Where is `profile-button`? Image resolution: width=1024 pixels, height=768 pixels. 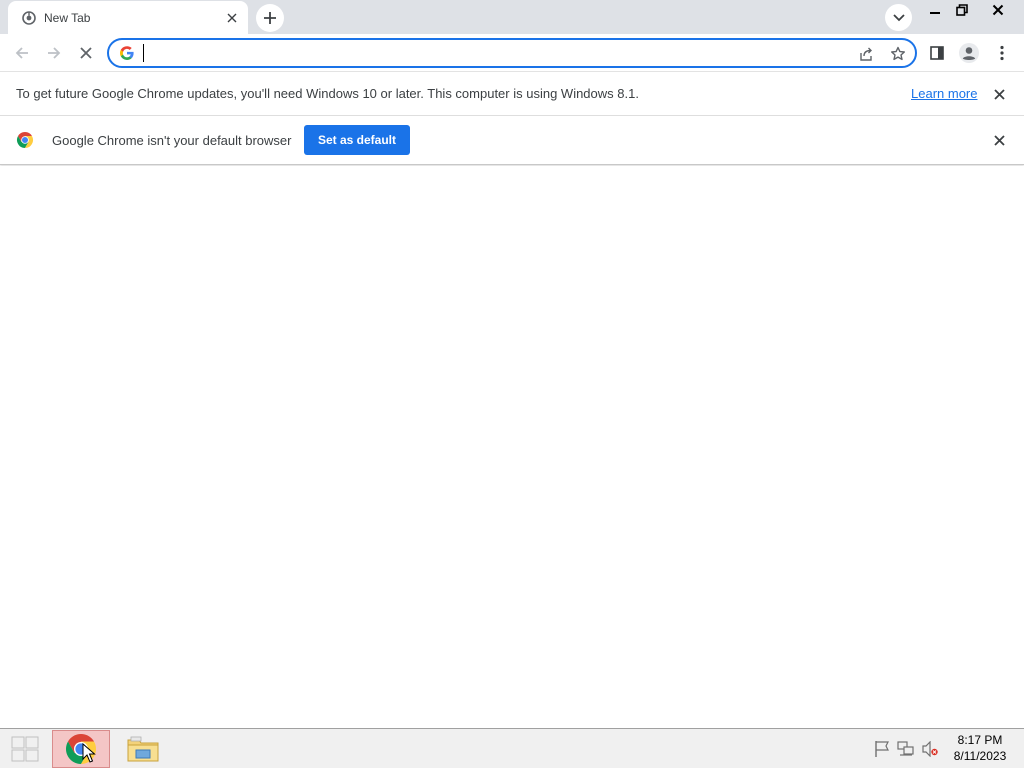
profile-button is located at coordinates (969, 53).